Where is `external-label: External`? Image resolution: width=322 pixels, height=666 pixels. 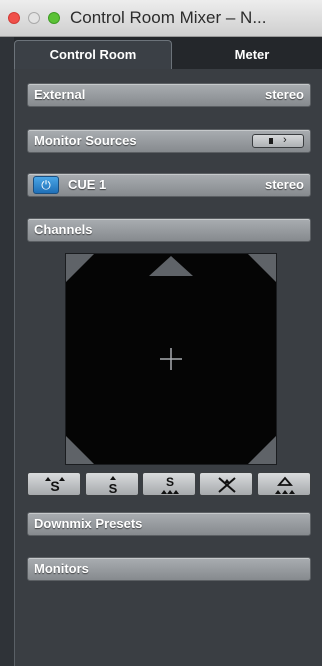 external-label: External is located at coordinates (60, 94).